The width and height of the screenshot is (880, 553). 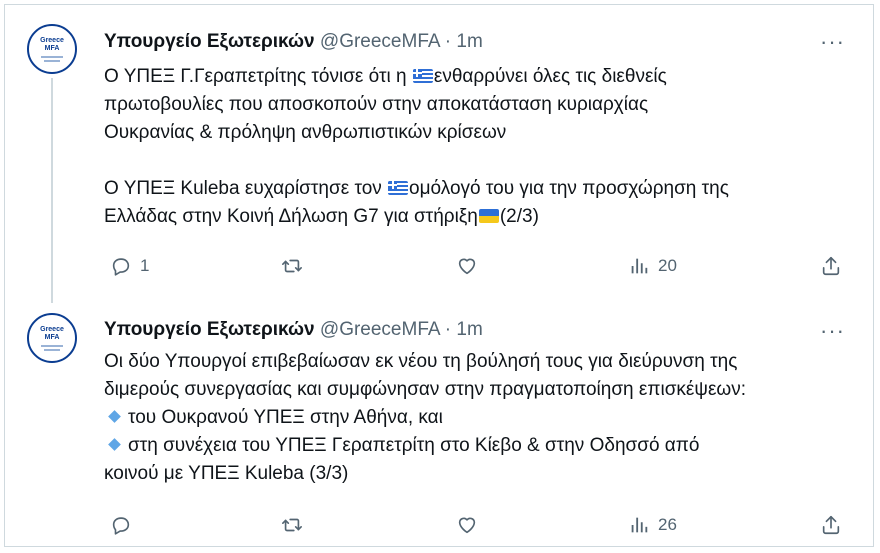 What do you see at coordinates (667, 265) in the screenshot?
I see `views-count: 20` at bounding box center [667, 265].